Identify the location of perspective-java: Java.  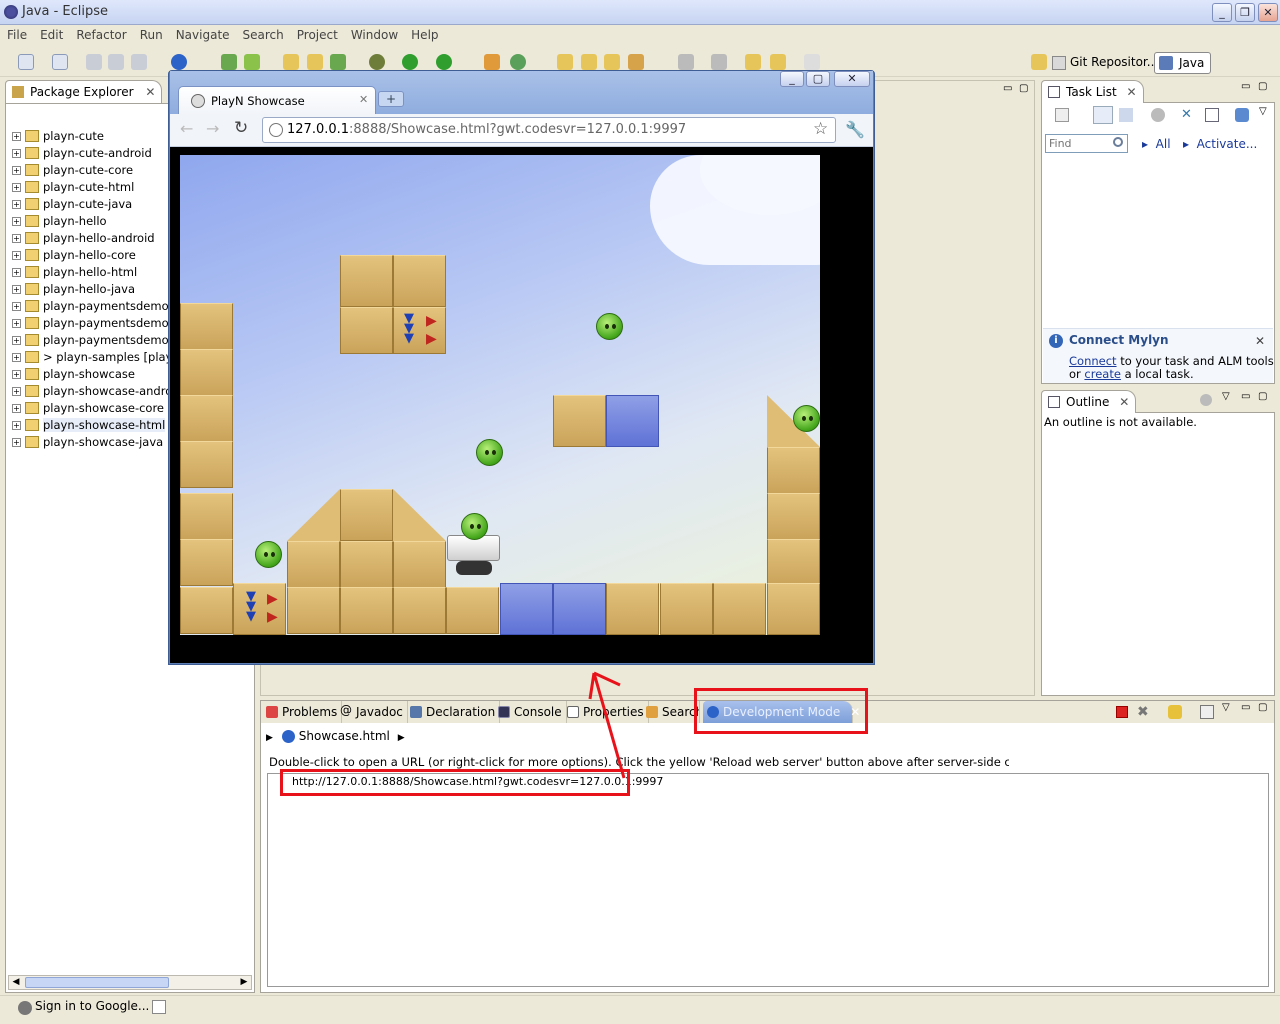
(1182, 63).